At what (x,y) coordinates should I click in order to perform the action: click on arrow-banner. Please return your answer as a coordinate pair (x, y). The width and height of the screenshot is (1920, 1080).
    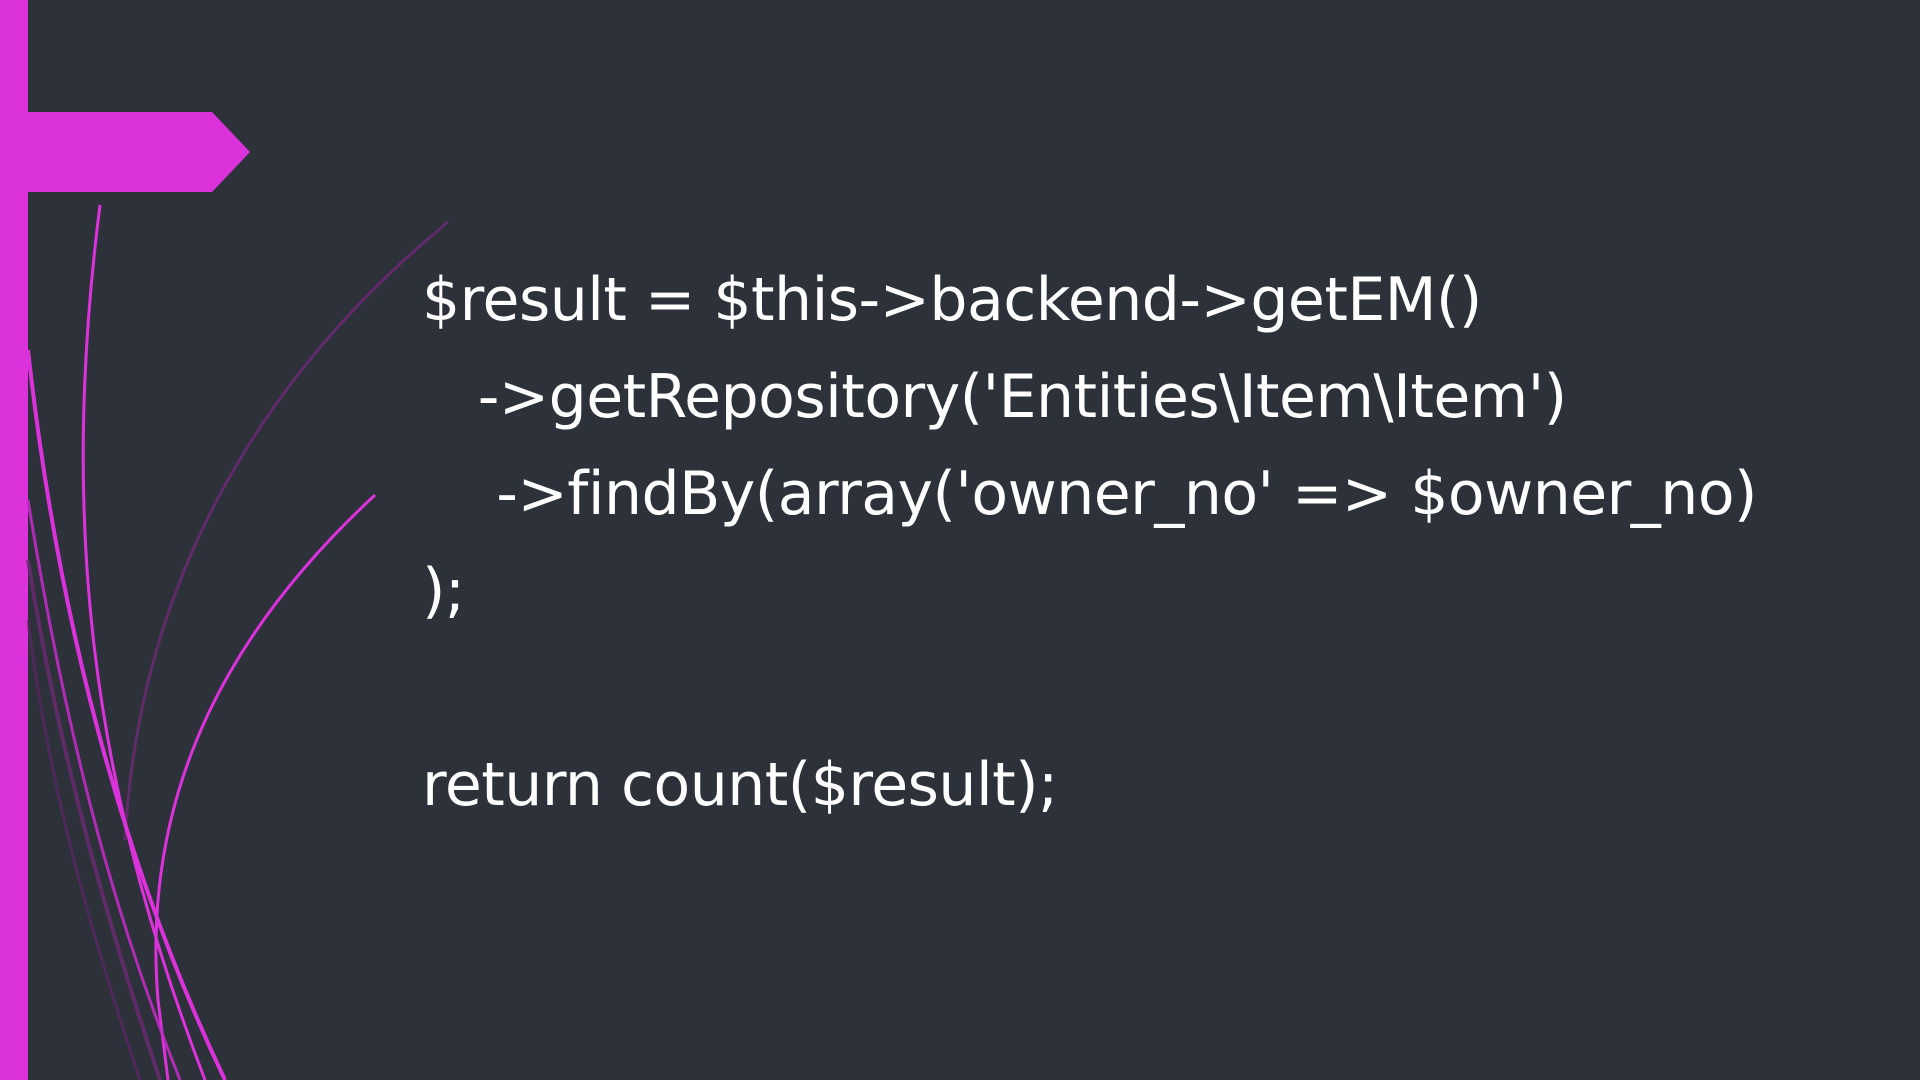
    Looking at the image, I should click on (125, 152).